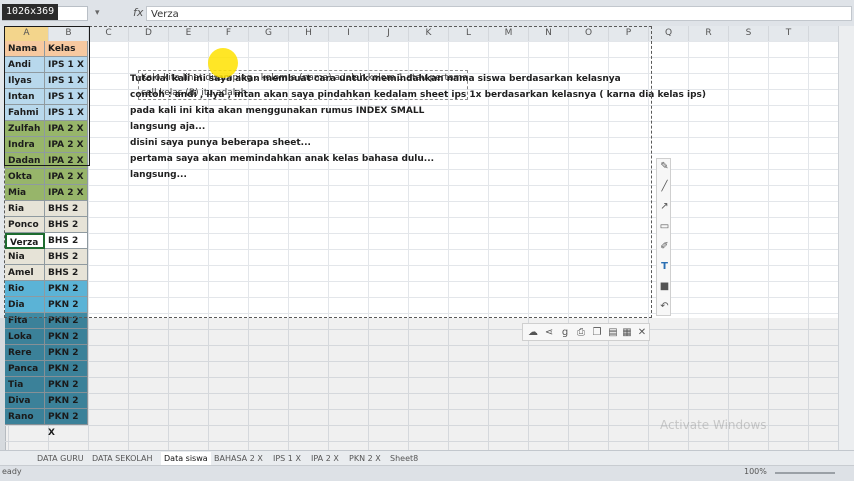  I want to click on column-header-k: K, so click(429, 33).